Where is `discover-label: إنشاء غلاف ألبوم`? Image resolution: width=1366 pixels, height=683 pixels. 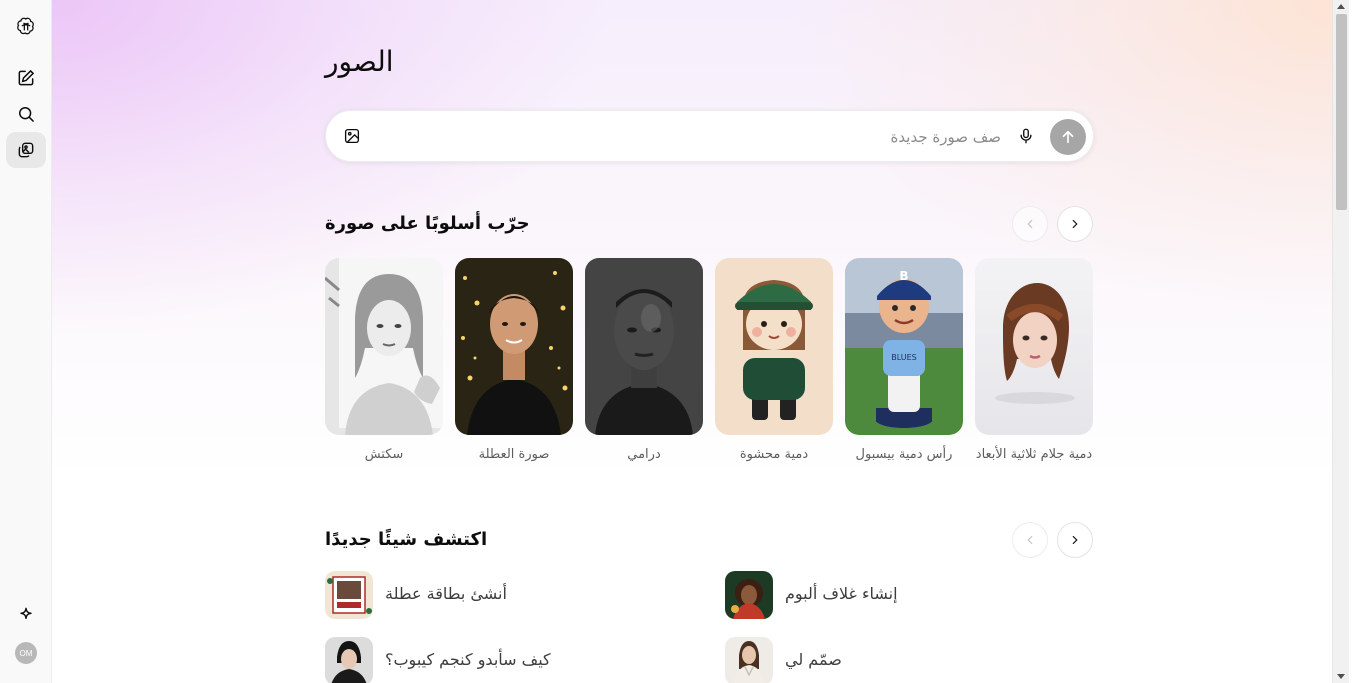
discover-label: إنشاء غلاف ألبوم is located at coordinates (841, 593).